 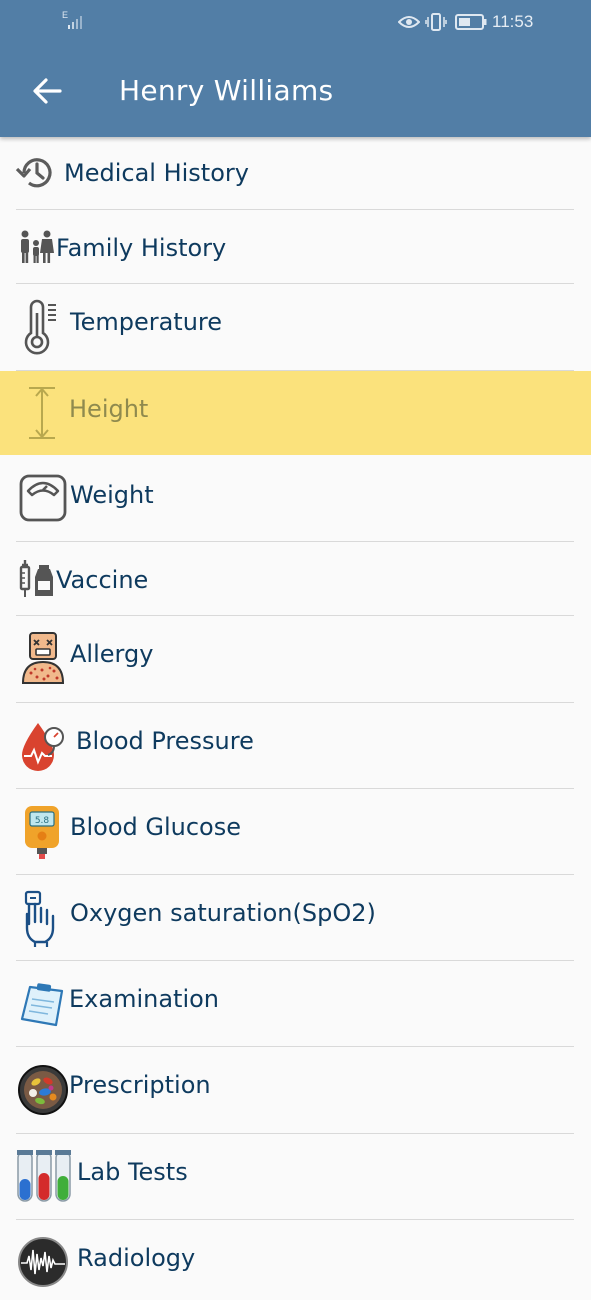 I want to click on oximeter-hand-icon, so click(x=42, y=919).